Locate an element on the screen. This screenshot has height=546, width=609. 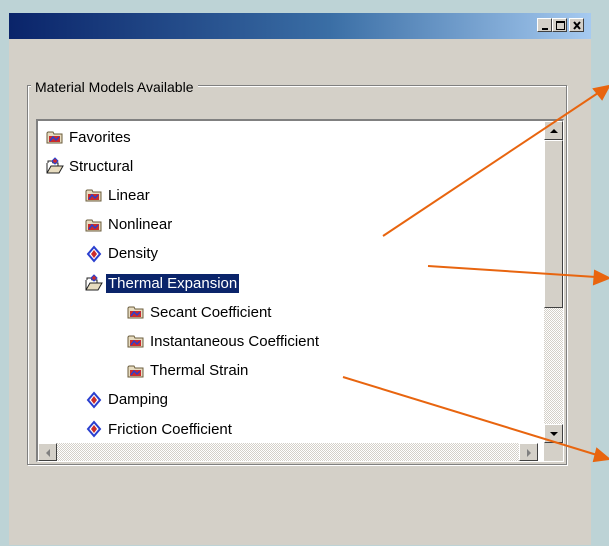
scroll-left-button is located at coordinates (47, 452).